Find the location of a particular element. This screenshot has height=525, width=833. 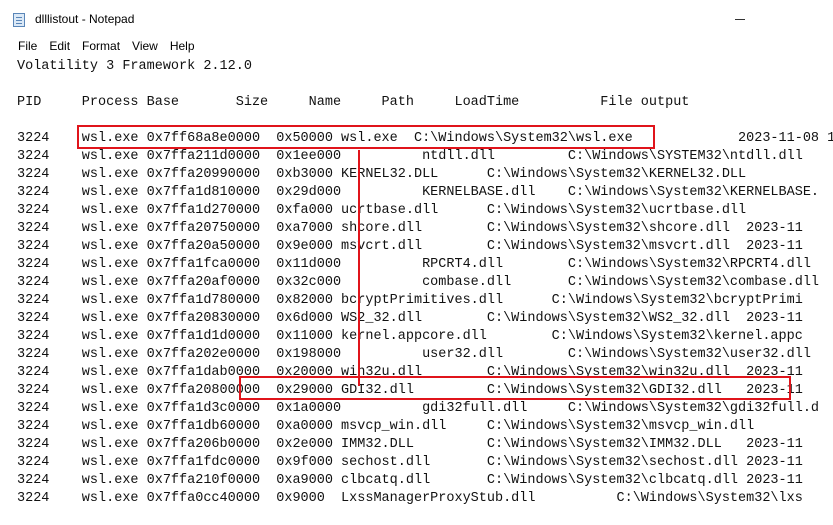

highlight-connector-line is located at coordinates (359, 268).